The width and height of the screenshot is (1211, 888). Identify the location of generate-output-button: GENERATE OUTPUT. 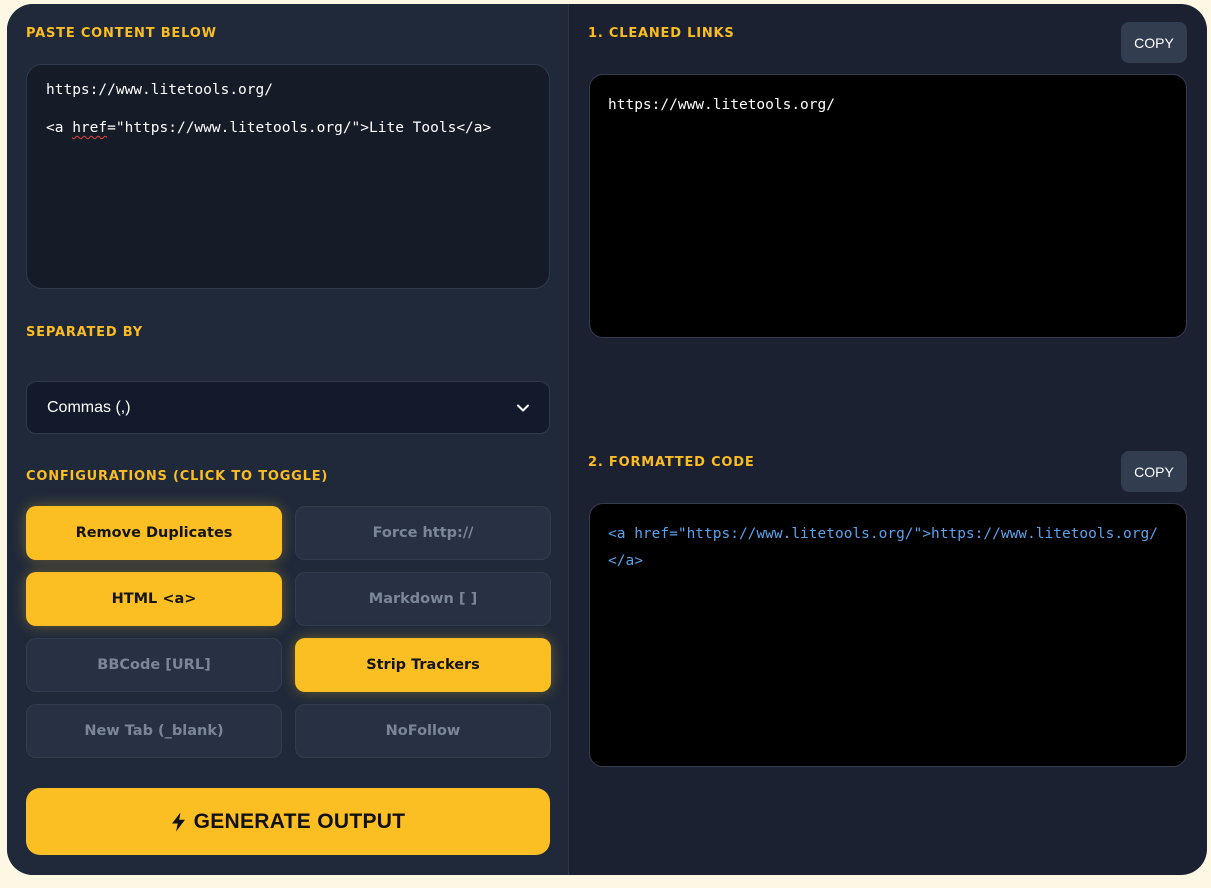
(288, 821).